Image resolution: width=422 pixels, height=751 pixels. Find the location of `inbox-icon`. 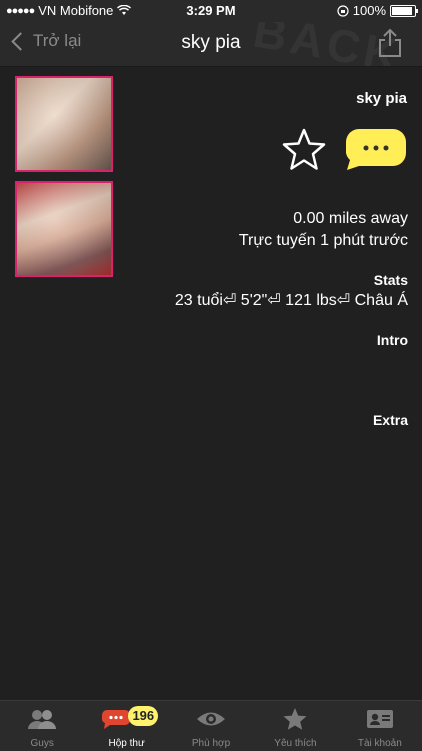

inbox-icon is located at coordinates (116, 719).